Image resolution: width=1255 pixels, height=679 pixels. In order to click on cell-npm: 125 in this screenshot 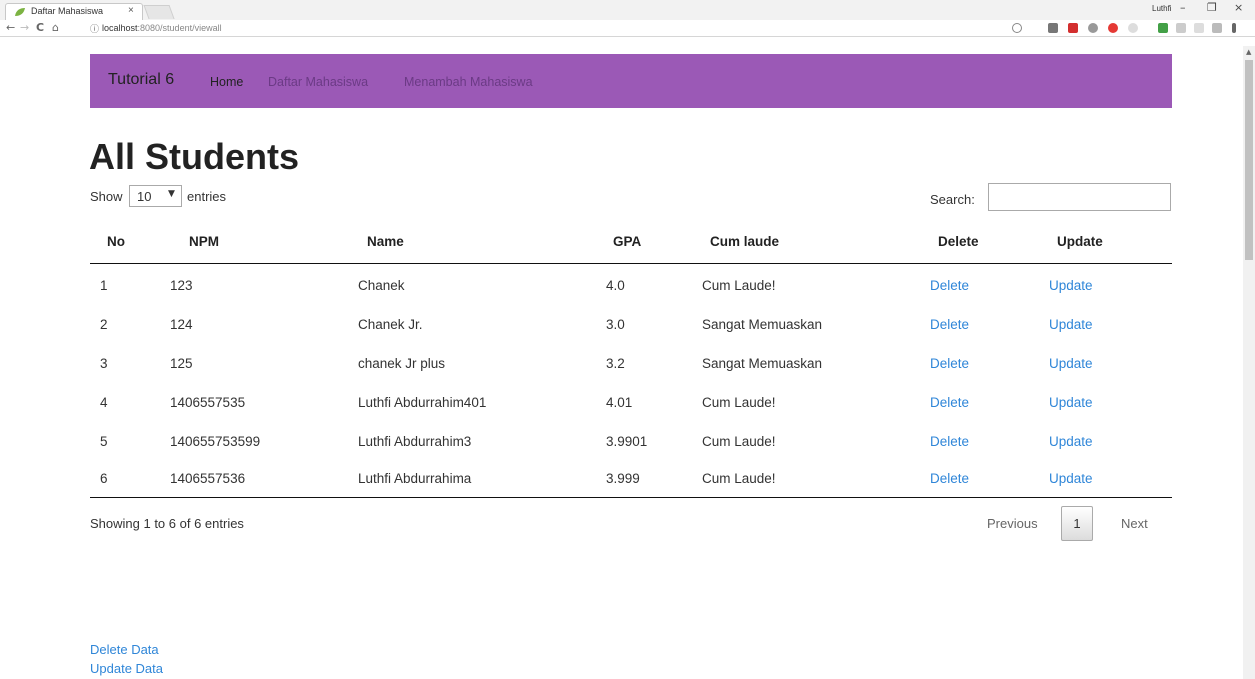, I will do `click(181, 363)`.